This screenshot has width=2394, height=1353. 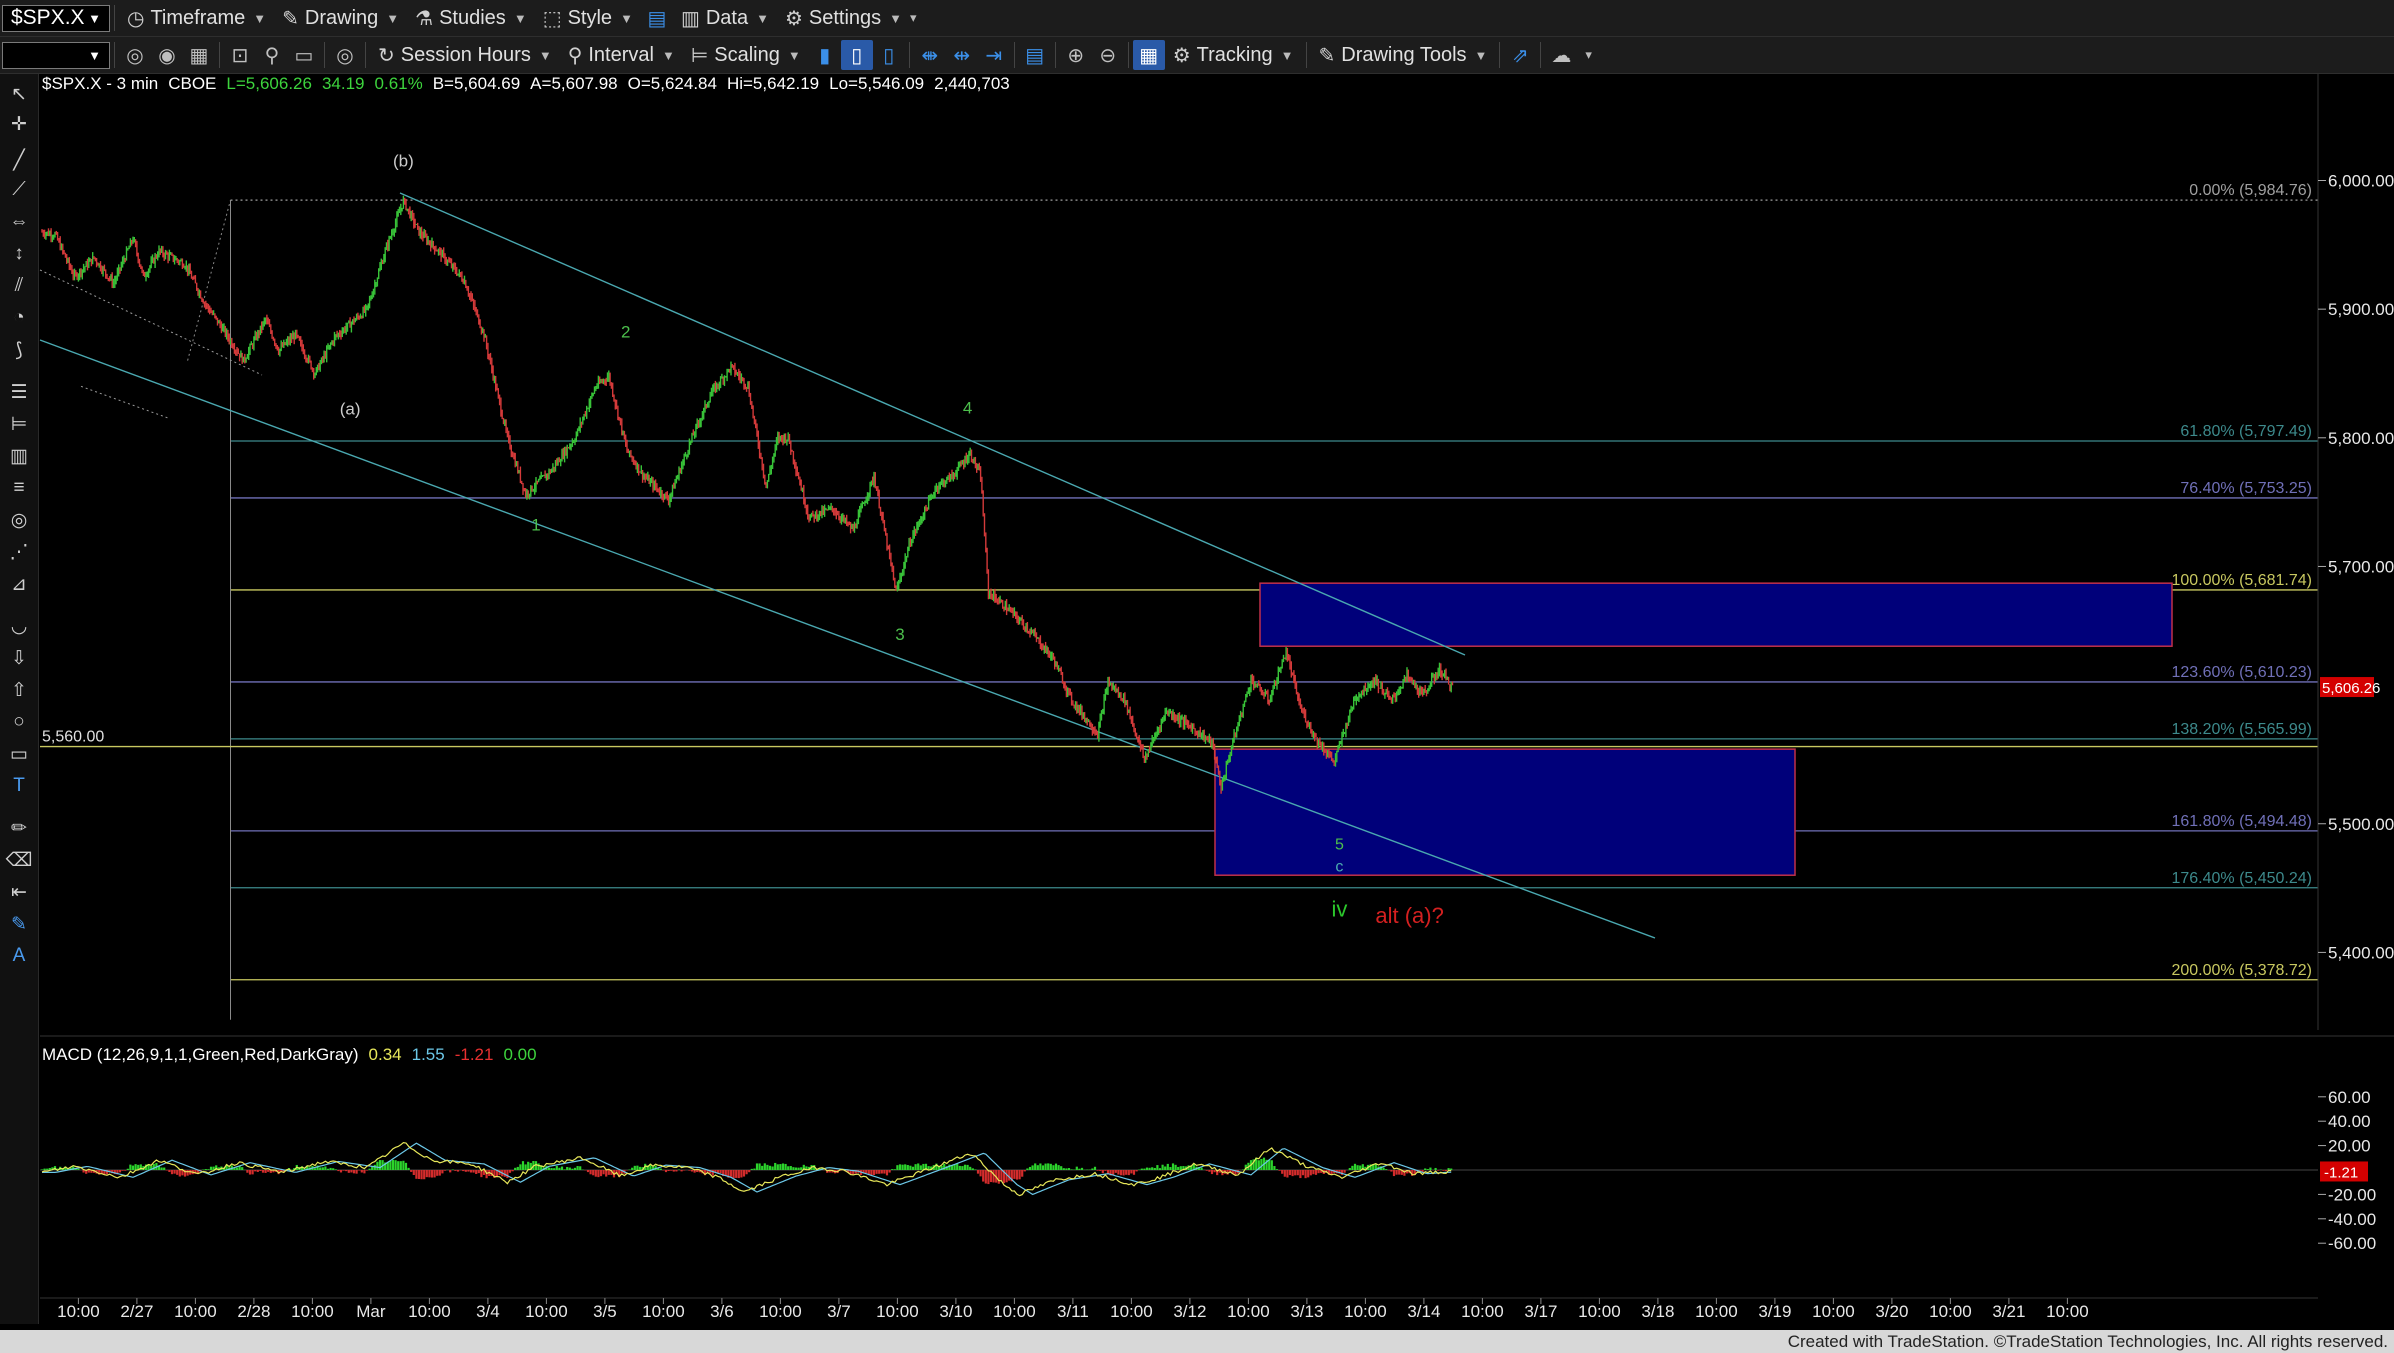 What do you see at coordinates (2250, 190) in the screenshot?
I see `fib-level-label: 0.00% (5,984.76)` at bounding box center [2250, 190].